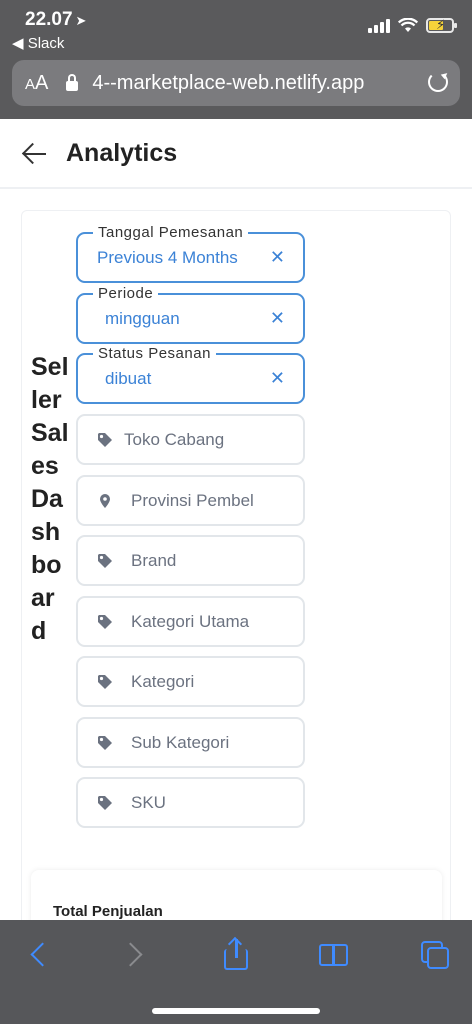 This screenshot has width=472, height=1024. What do you see at coordinates (81, 20) in the screenshot?
I see `location-arrow-icon: ➤` at bounding box center [81, 20].